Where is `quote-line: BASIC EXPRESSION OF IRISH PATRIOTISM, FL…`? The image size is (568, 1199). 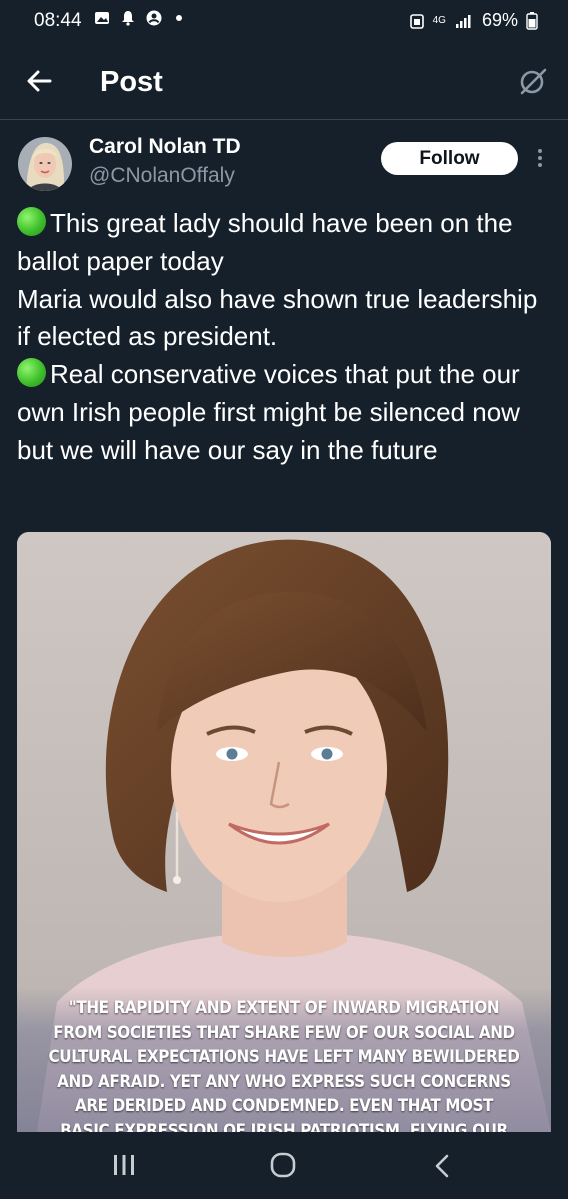 quote-line: BASIC EXPRESSION OF IRISH PATRIOTISM, FL… is located at coordinates (284, 1126).